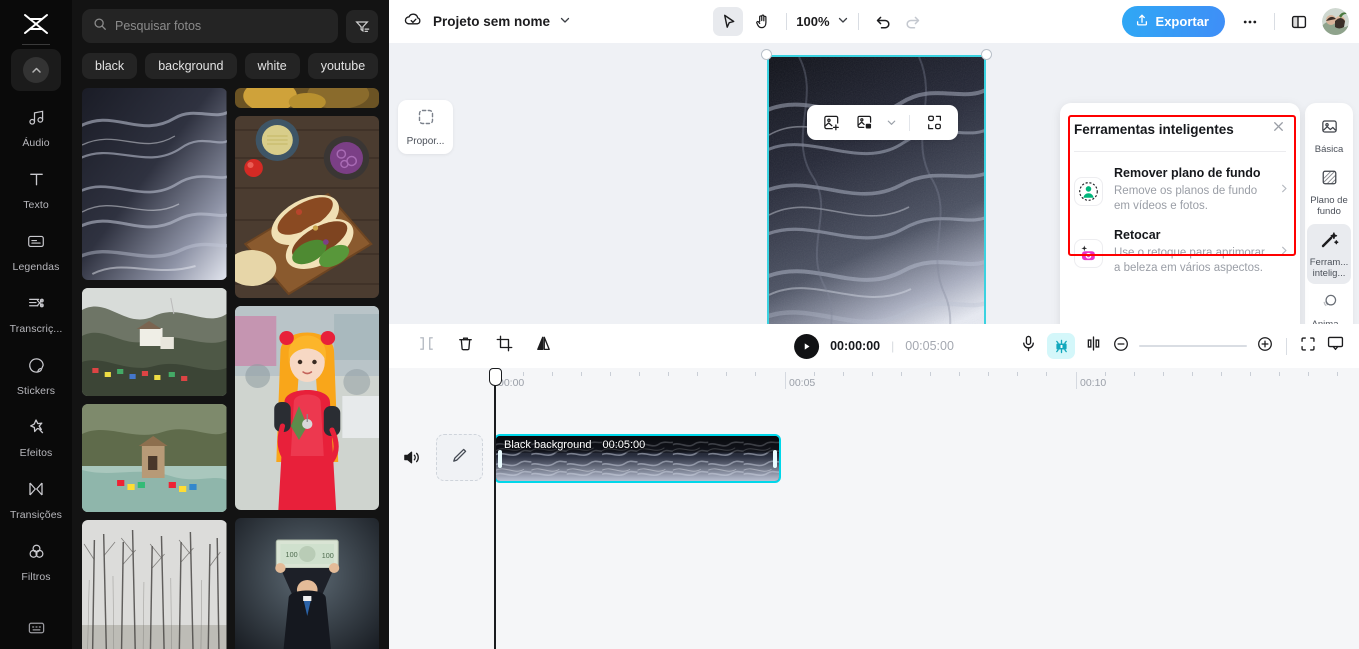  What do you see at coordinates (864, 122) in the screenshot?
I see `replace-image-icon` at bounding box center [864, 122].